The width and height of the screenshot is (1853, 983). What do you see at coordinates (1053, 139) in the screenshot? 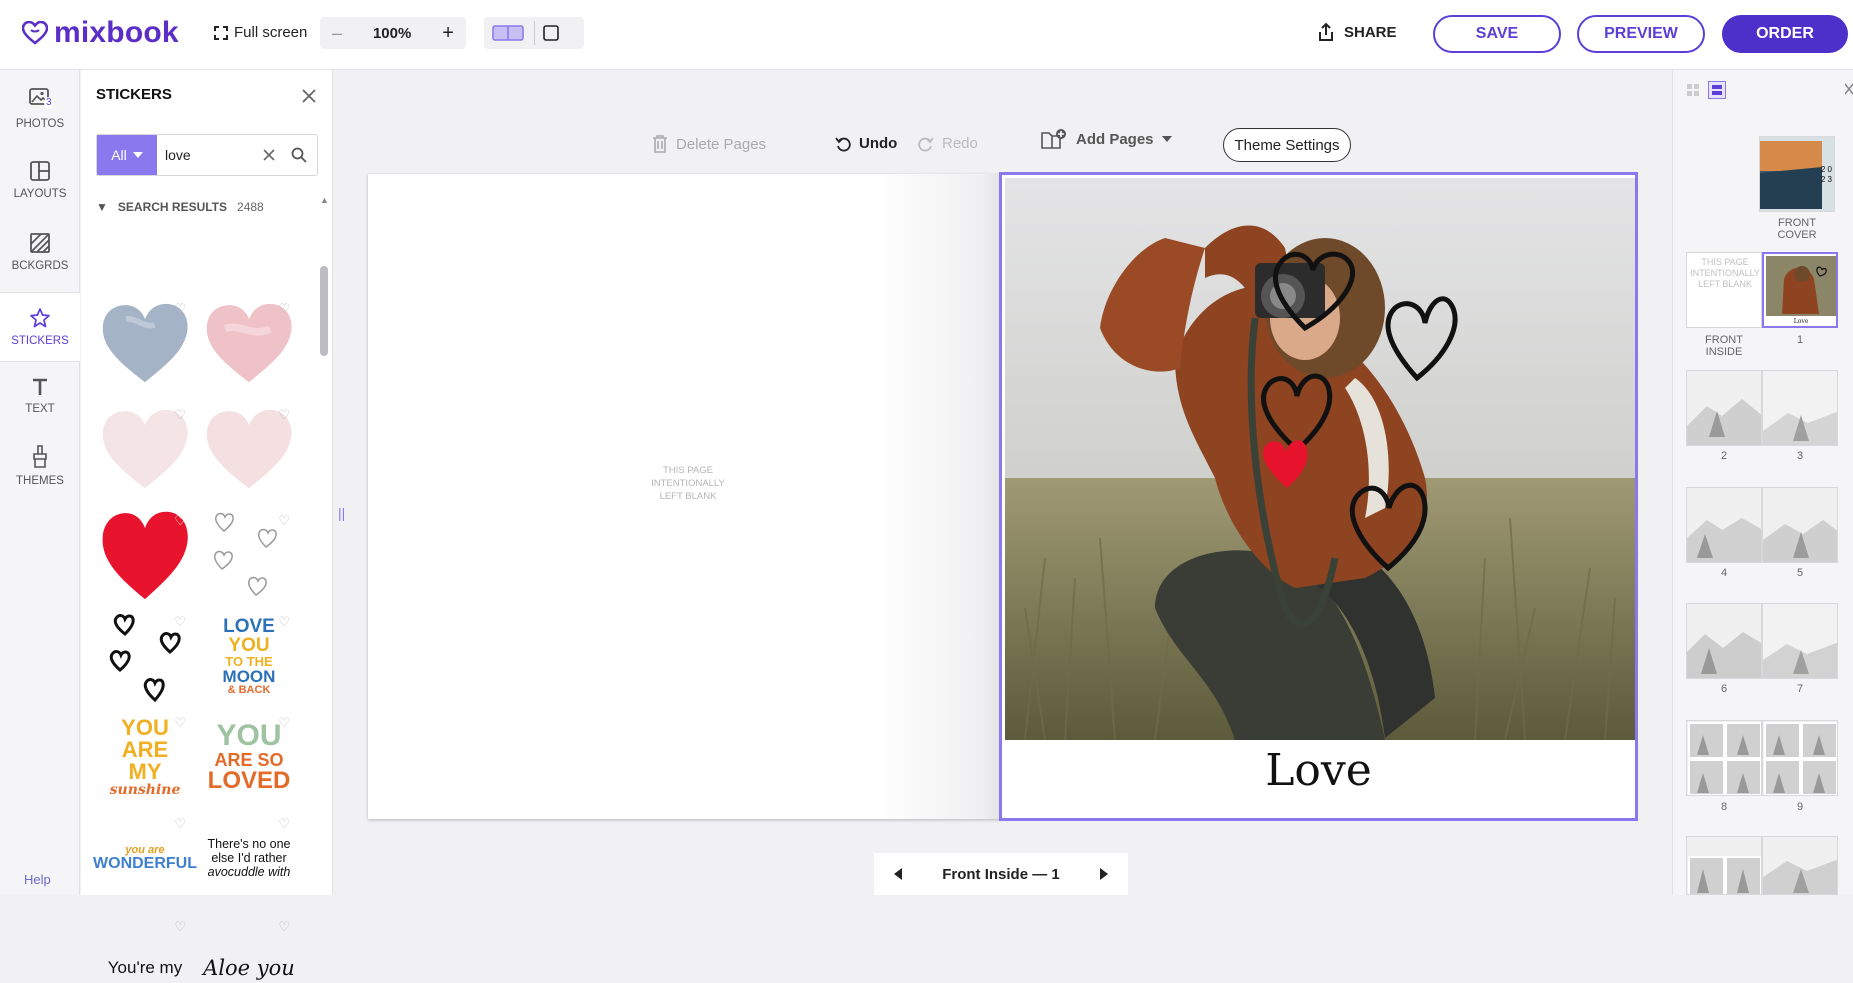
I see `add-page-icon` at bounding box center [1053, 139].